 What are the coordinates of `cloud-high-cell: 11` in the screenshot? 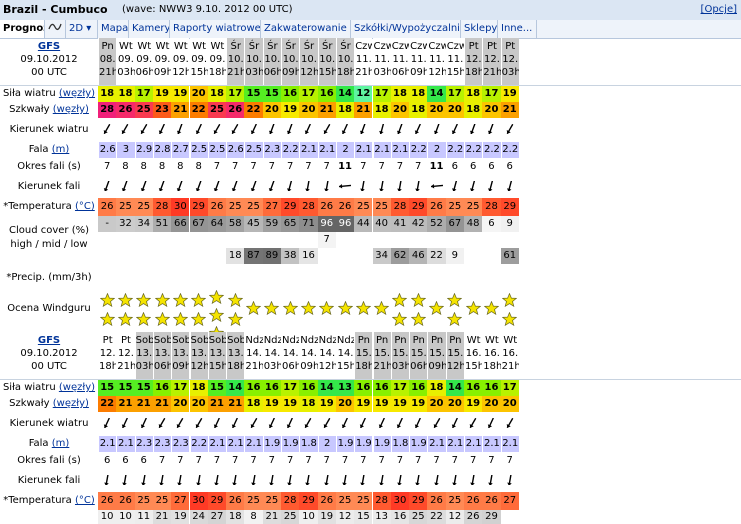 It's located at (143, 517).